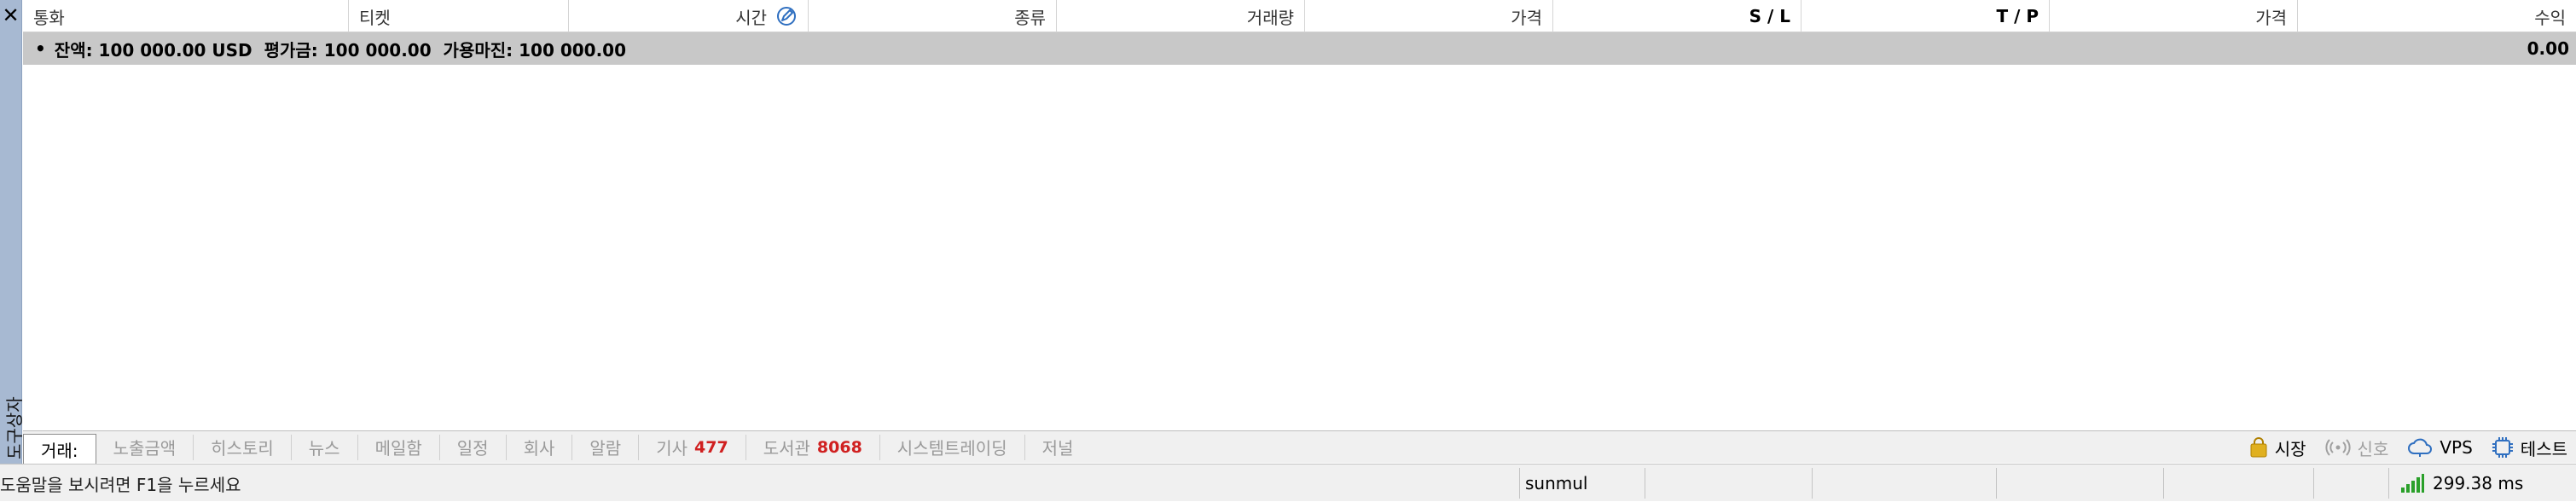  What do you see at coordinates (459, 16) in the screenshot?
I see `column-header-ticket: 티켓` at bounding box center [459, 16].